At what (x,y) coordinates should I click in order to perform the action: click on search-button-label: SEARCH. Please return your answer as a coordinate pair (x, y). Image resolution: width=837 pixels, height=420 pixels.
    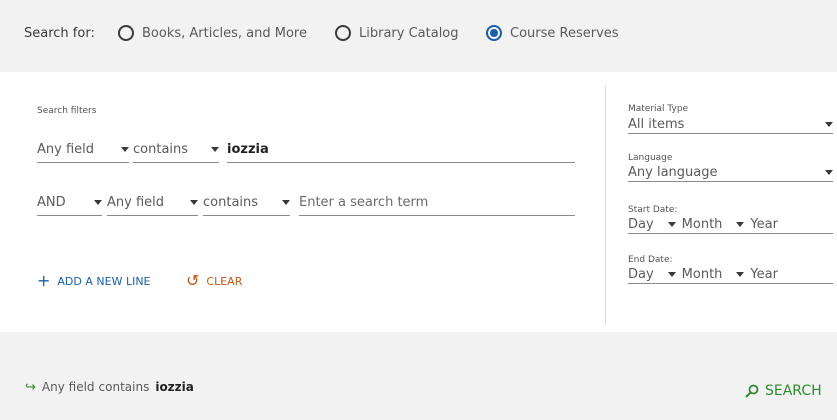
    Looking at the image, I should click on (793, 391).